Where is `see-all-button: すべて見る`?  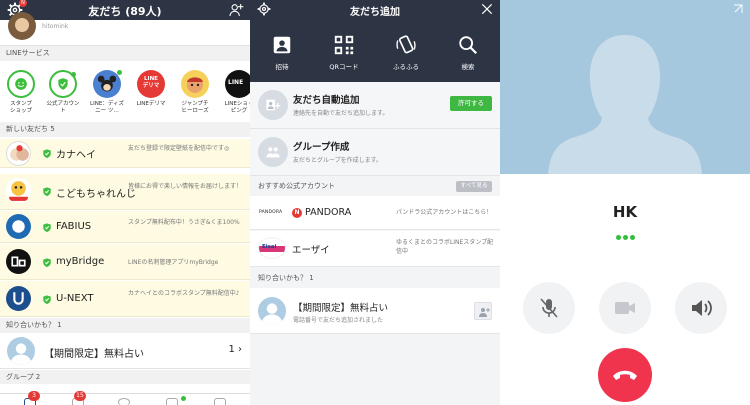 see-all-button: すべて見る is located at coordinates (474, 186).